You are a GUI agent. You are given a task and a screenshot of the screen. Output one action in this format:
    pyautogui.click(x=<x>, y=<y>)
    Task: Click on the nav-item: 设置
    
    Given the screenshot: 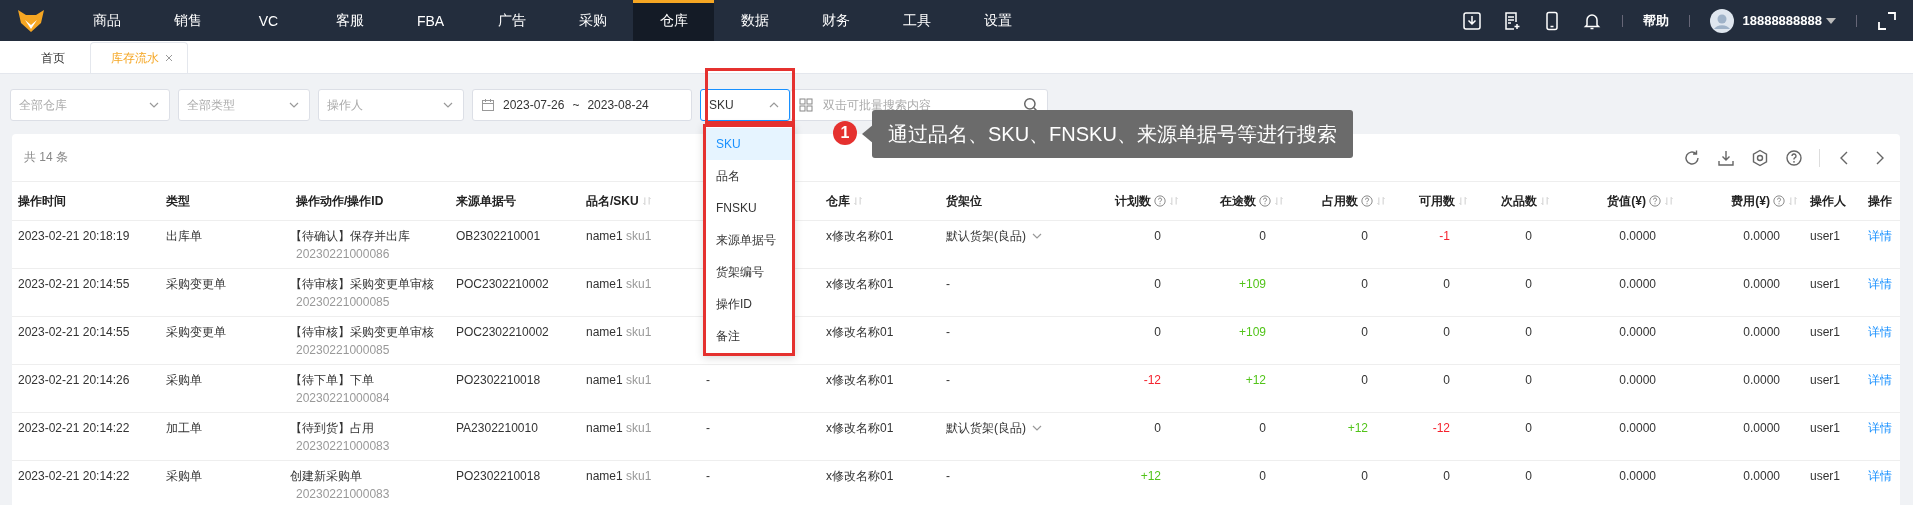 What is the action you would take?
    pyautogui.click(x=997, y=20)
    